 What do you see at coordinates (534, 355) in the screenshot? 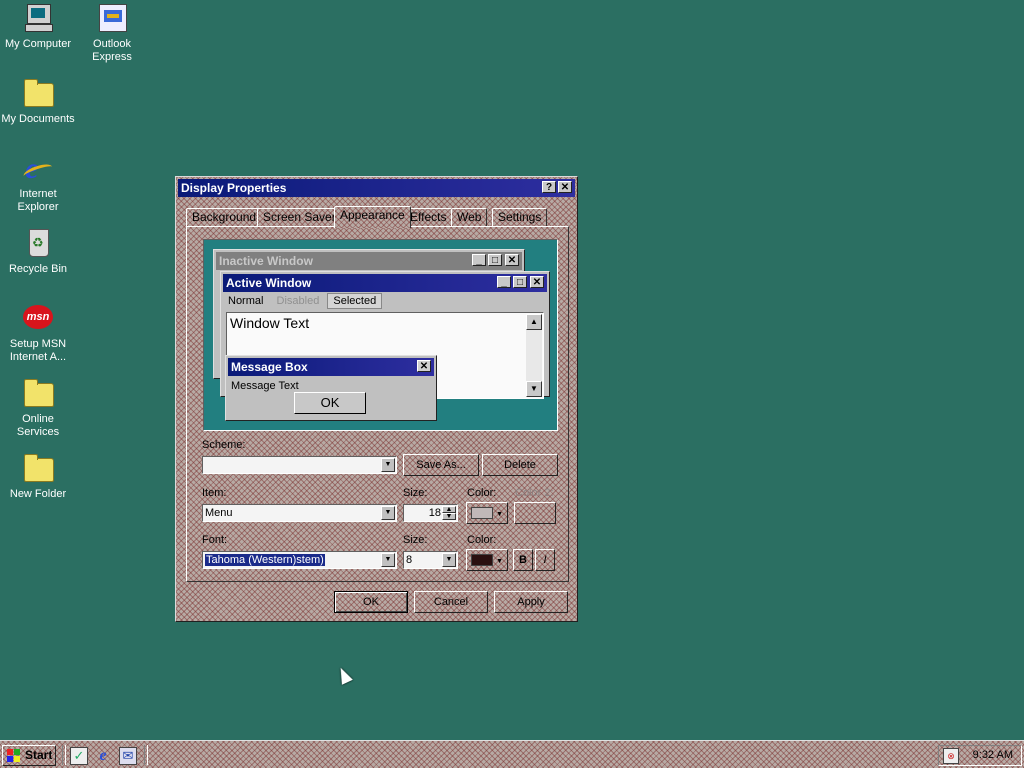
I see `preview-scrollbar: ▲ ▼` at bounding box center [534, 355].